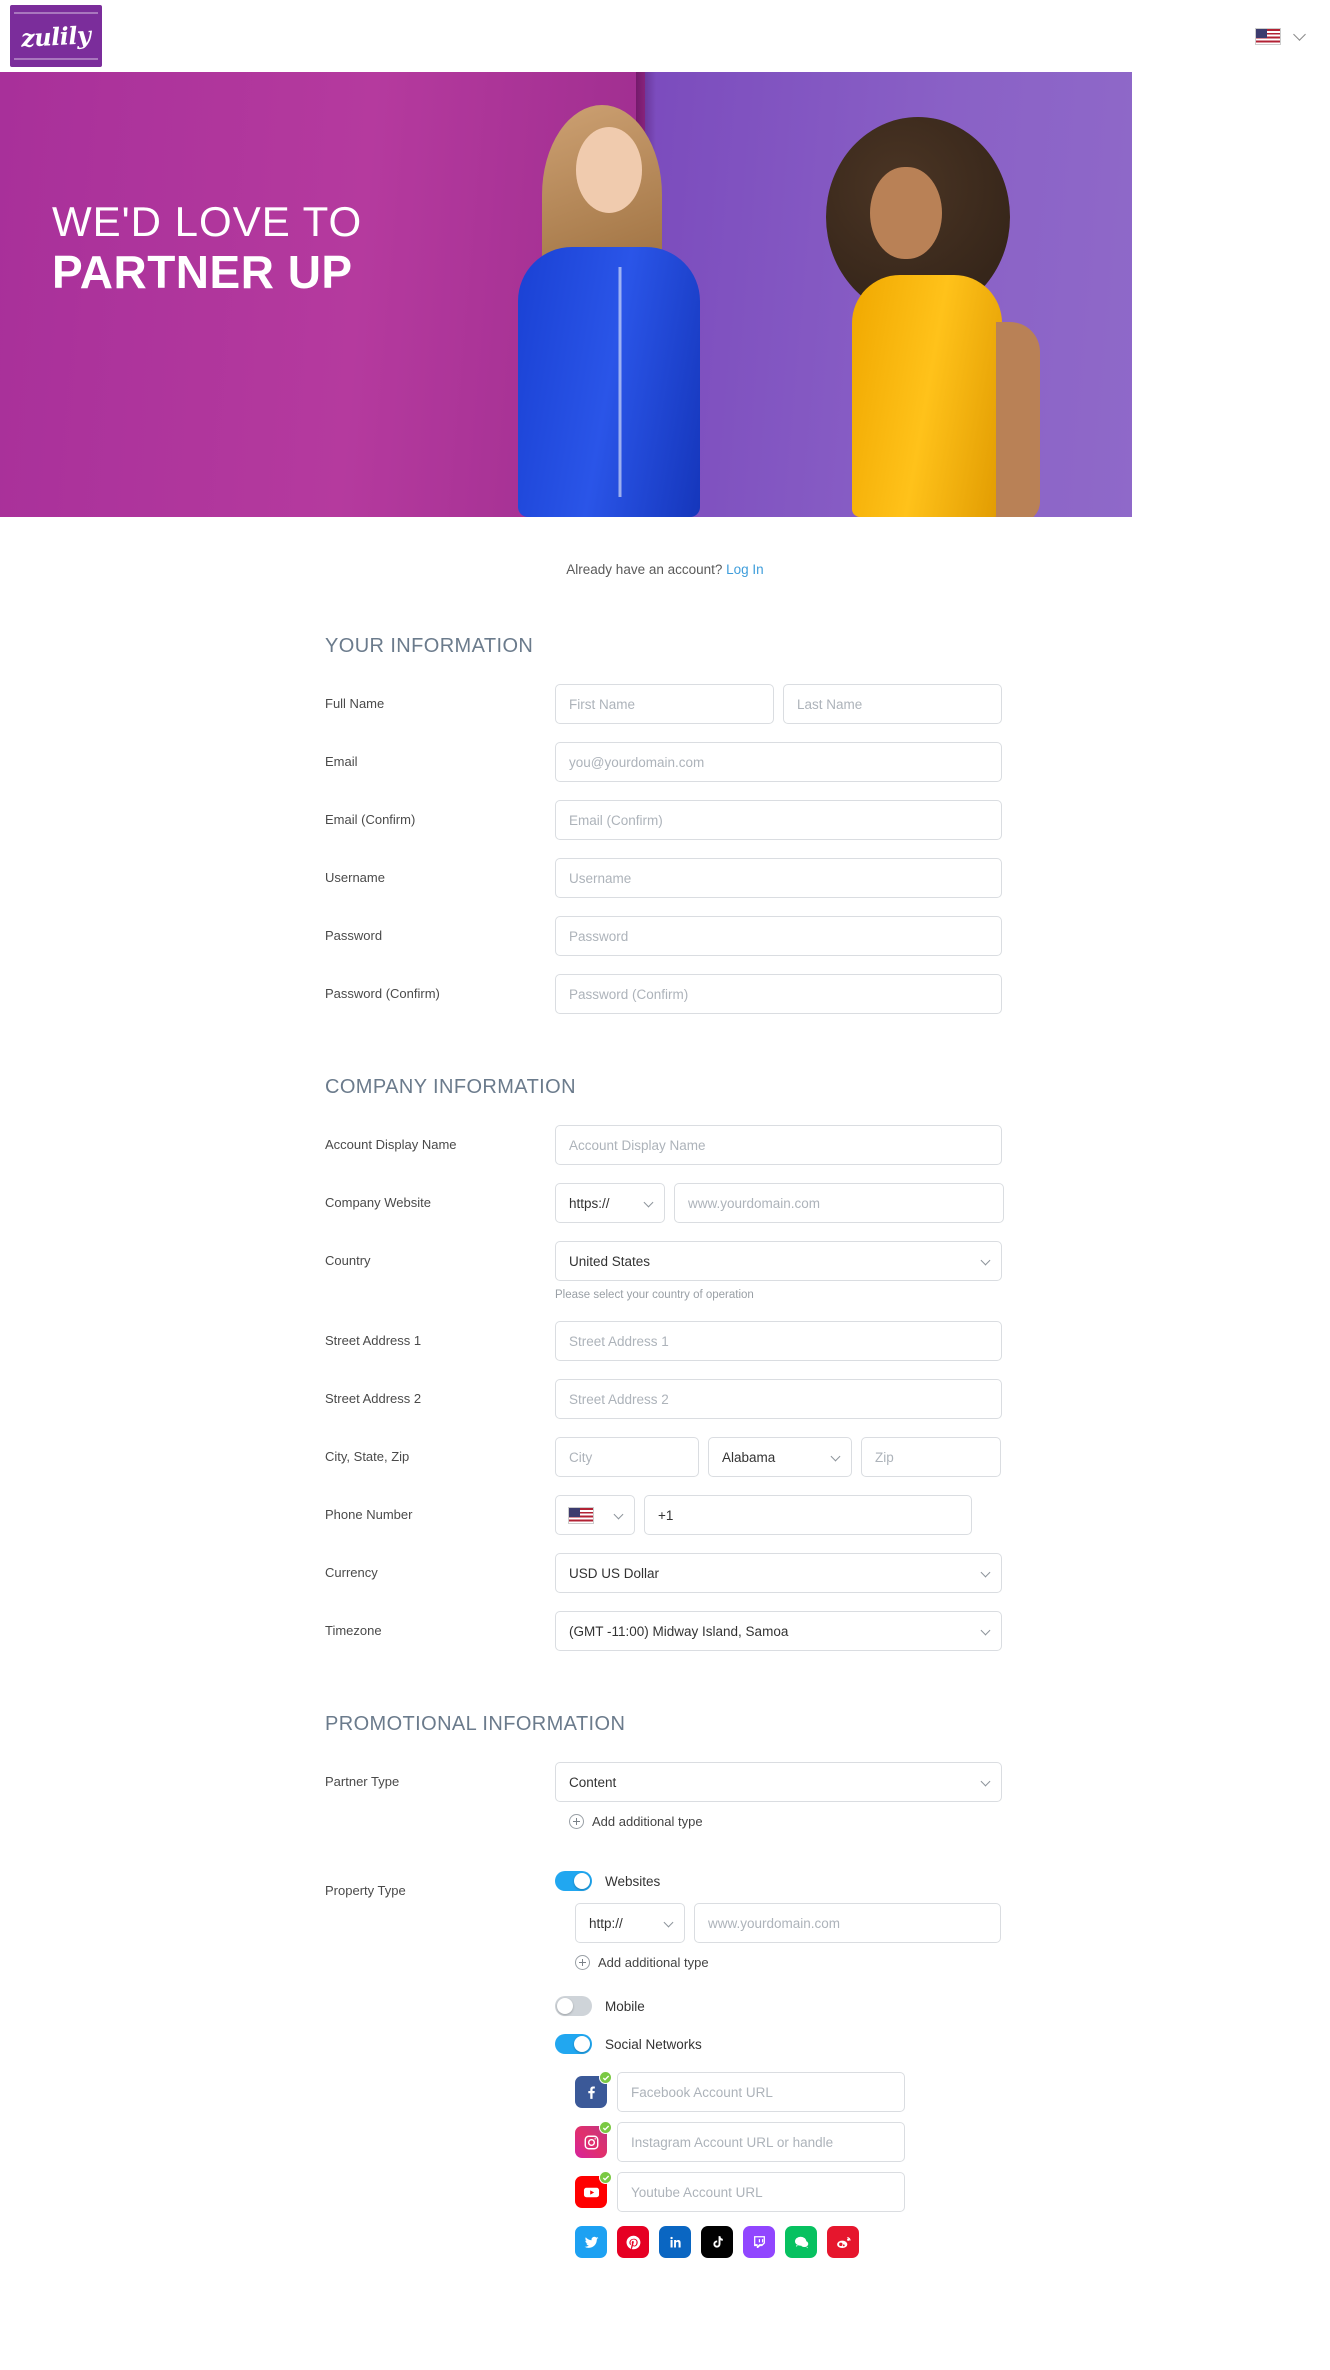 The image size is (1330, 2370). I want to click on city-input, so click(627, 1457).